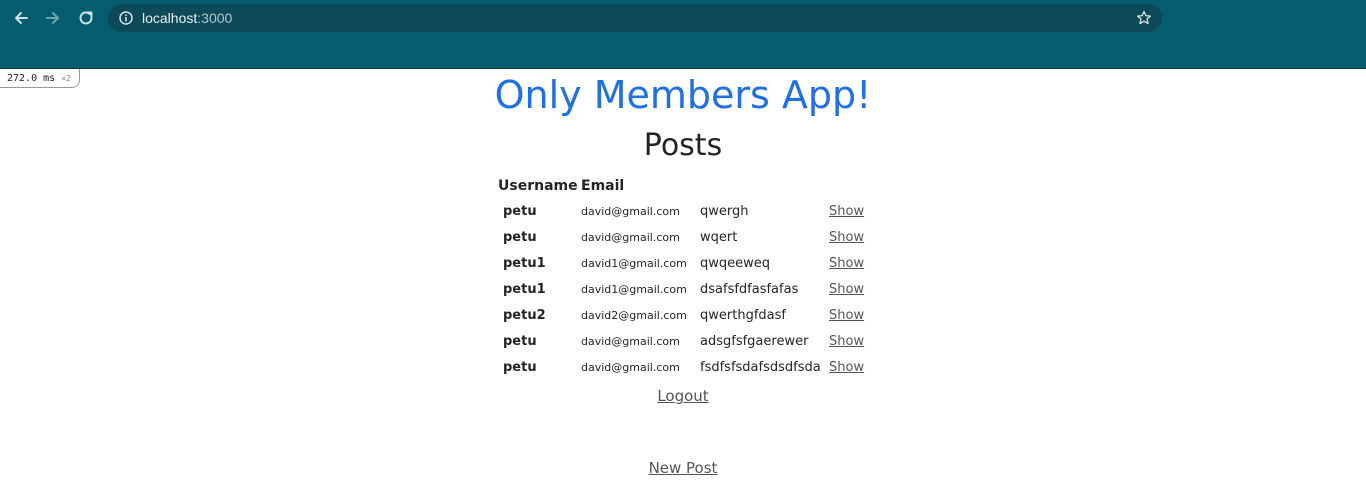 This screenshot has height=488, width=1366. I want to click on post-message: qwerthgfdasf, so click(743, 315).